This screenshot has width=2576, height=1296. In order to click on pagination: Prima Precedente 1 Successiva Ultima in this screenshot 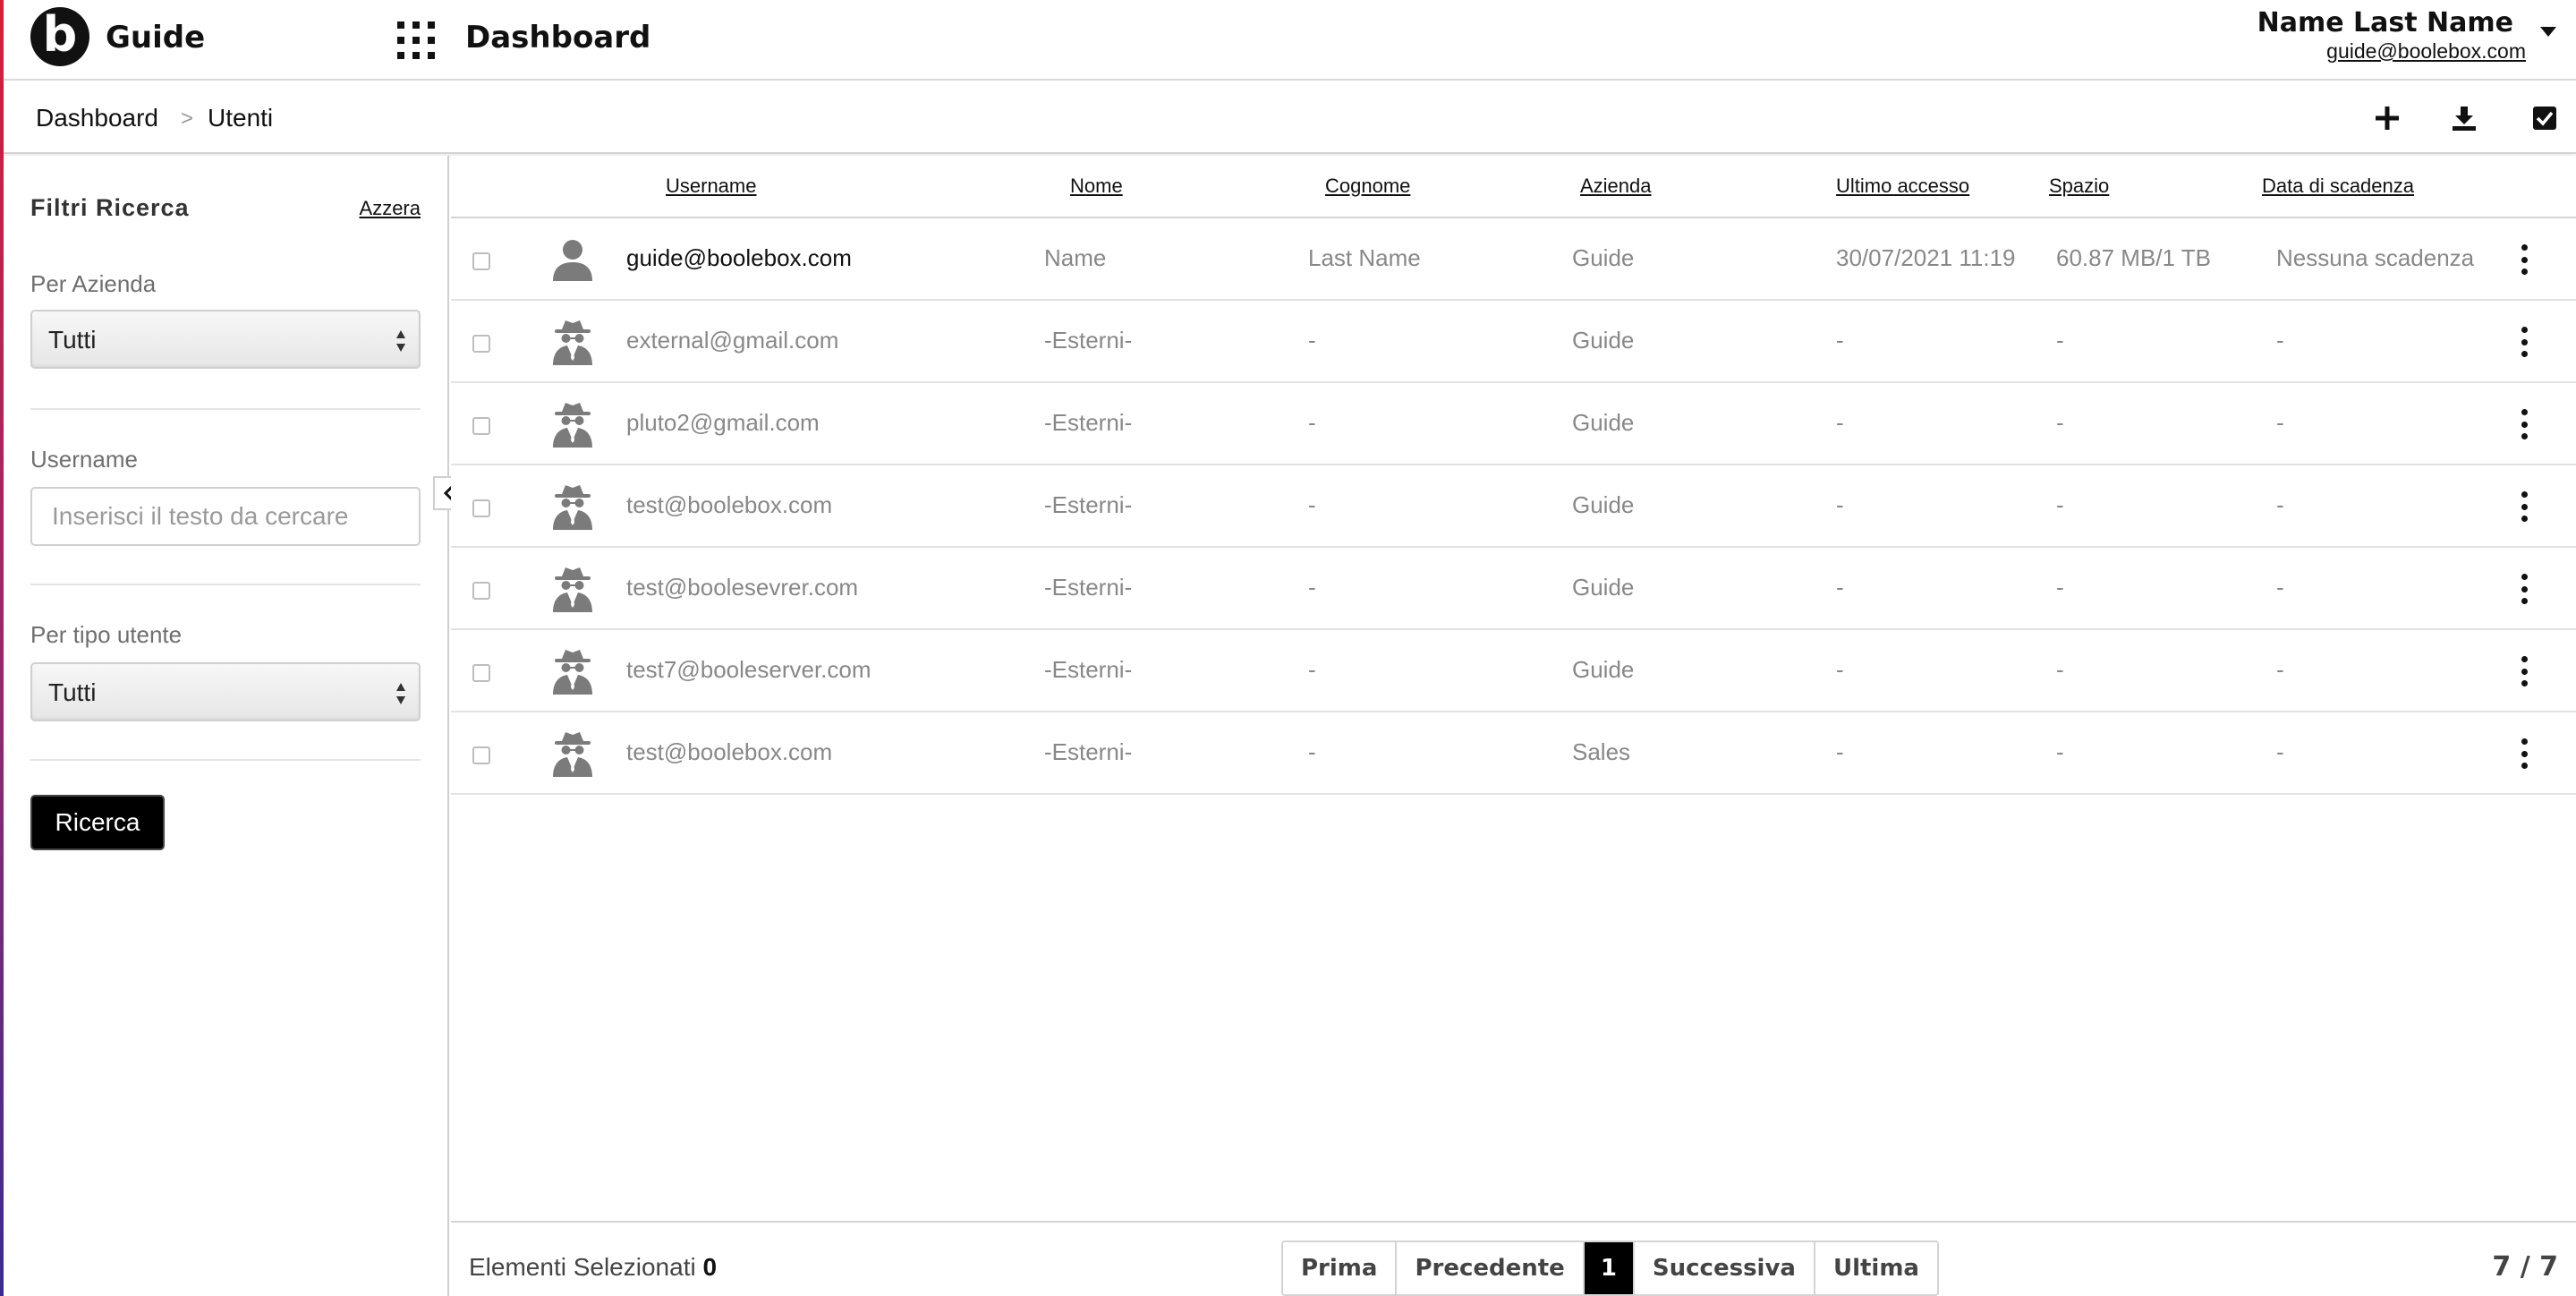, I will do `click(1610, 1268)`.